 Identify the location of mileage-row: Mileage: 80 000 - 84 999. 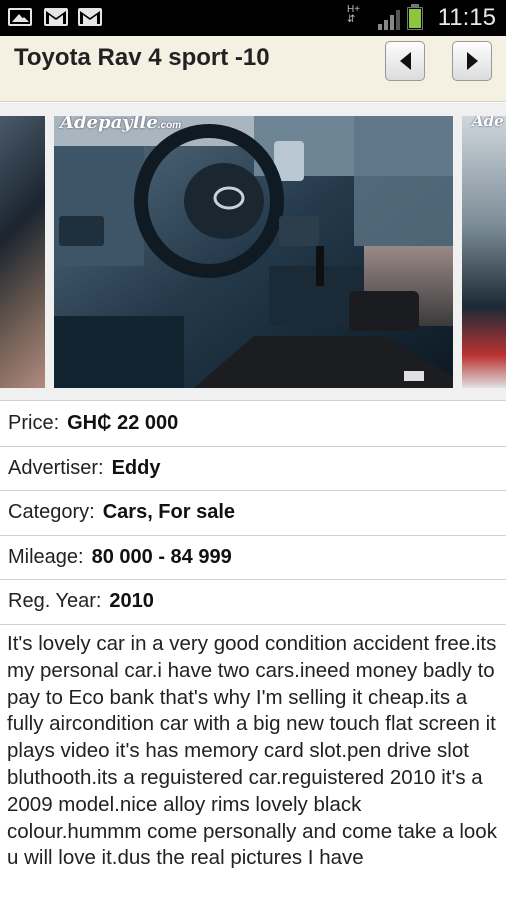
(253, 558).